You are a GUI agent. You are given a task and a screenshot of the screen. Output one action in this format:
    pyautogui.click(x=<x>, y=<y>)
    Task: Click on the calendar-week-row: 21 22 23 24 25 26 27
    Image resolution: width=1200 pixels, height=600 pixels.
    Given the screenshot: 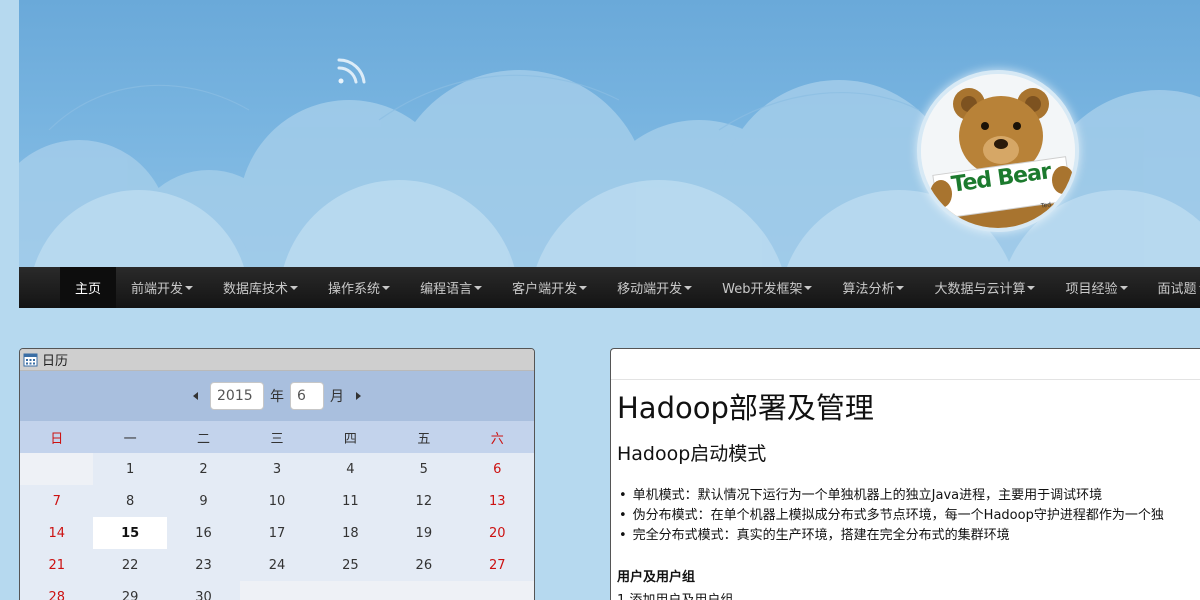 What is the action you would take?
    pyautogui.click(x=277, y=565)
    